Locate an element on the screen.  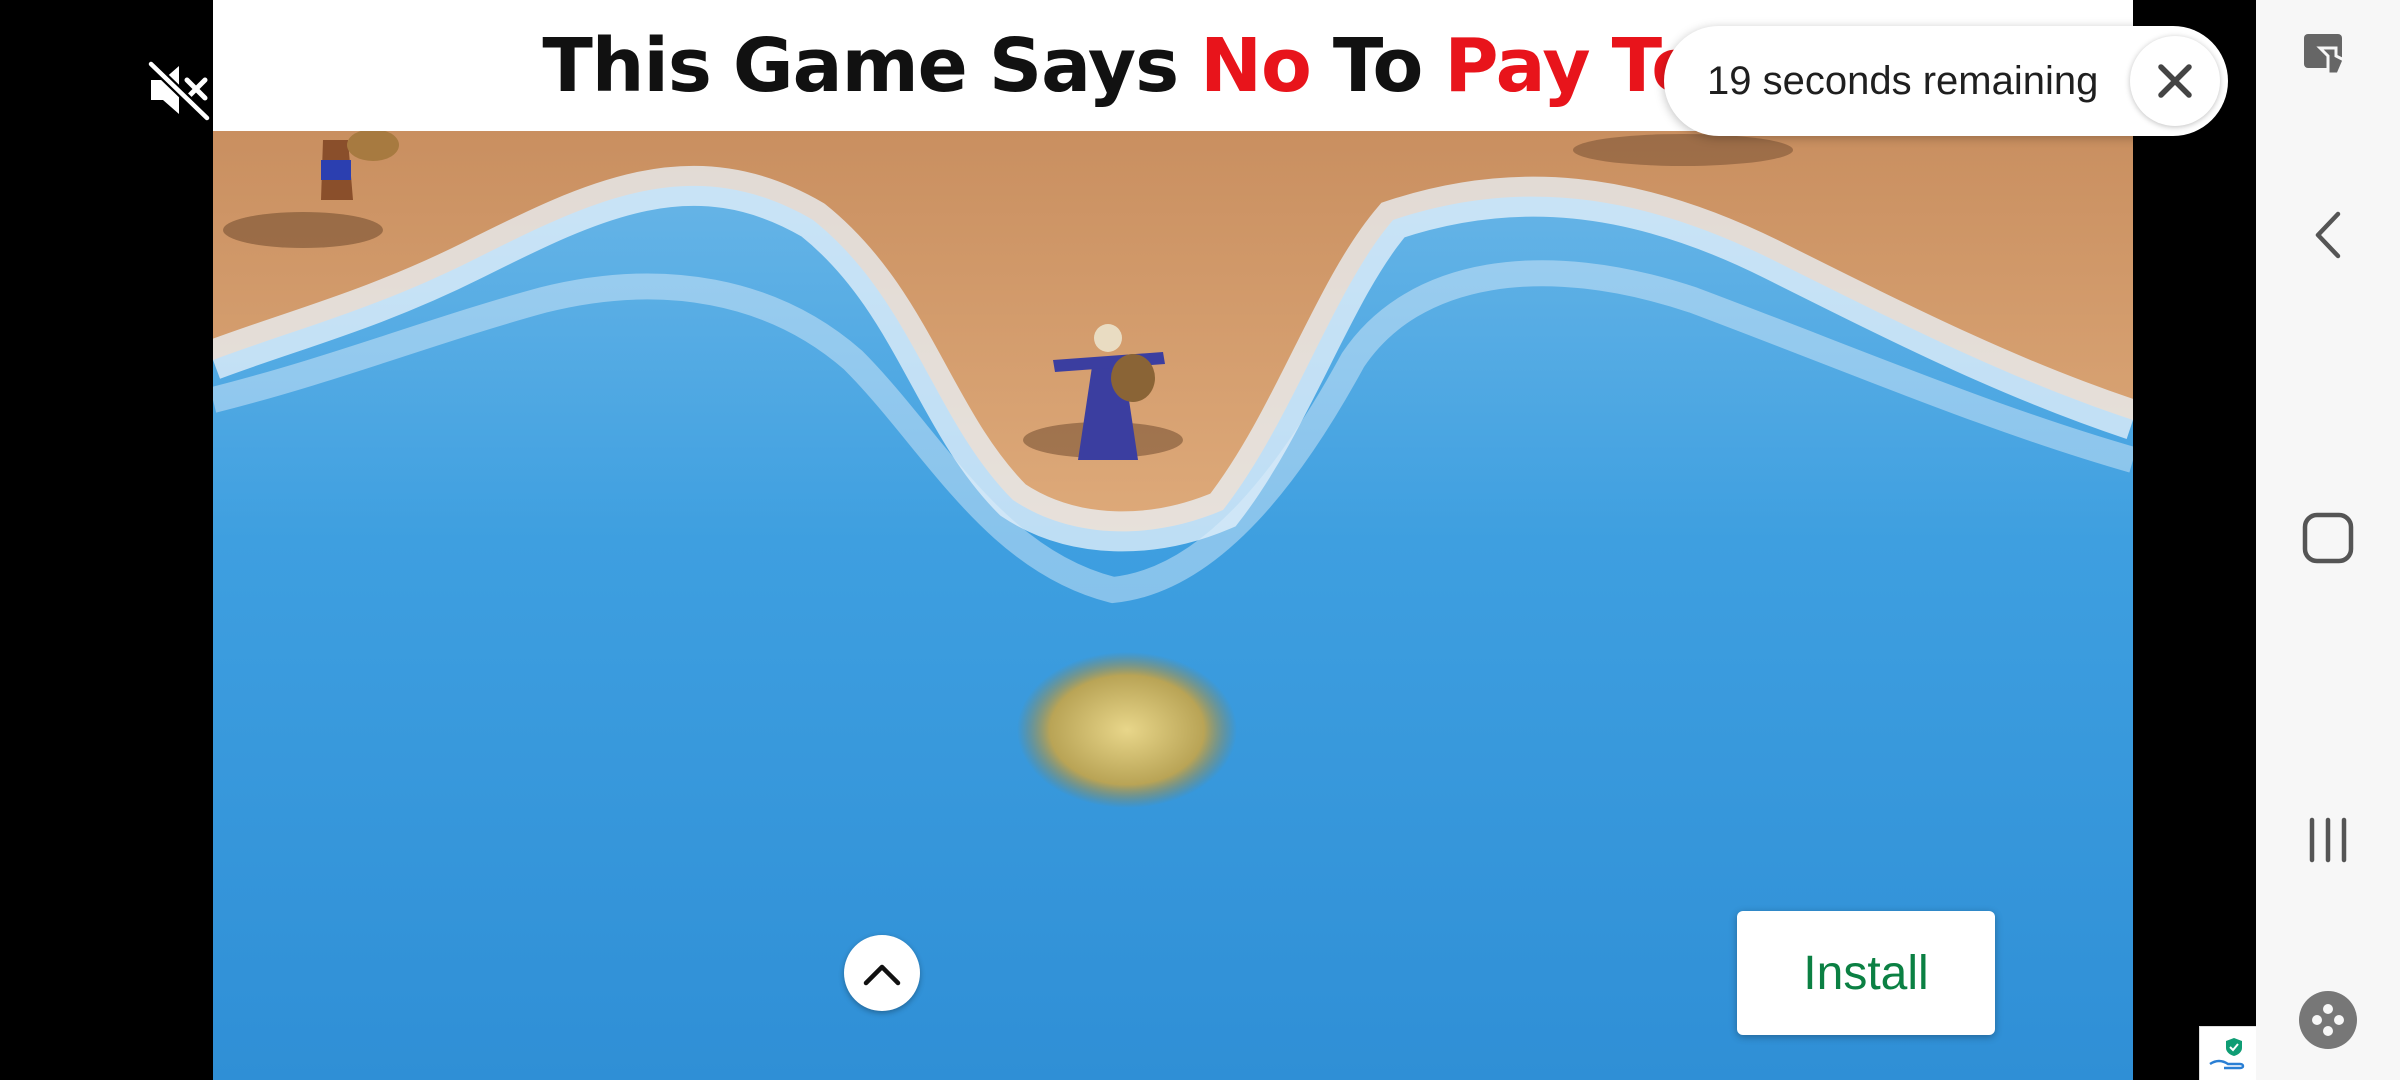
close-ad-button is located at coordinates (2175, 81).